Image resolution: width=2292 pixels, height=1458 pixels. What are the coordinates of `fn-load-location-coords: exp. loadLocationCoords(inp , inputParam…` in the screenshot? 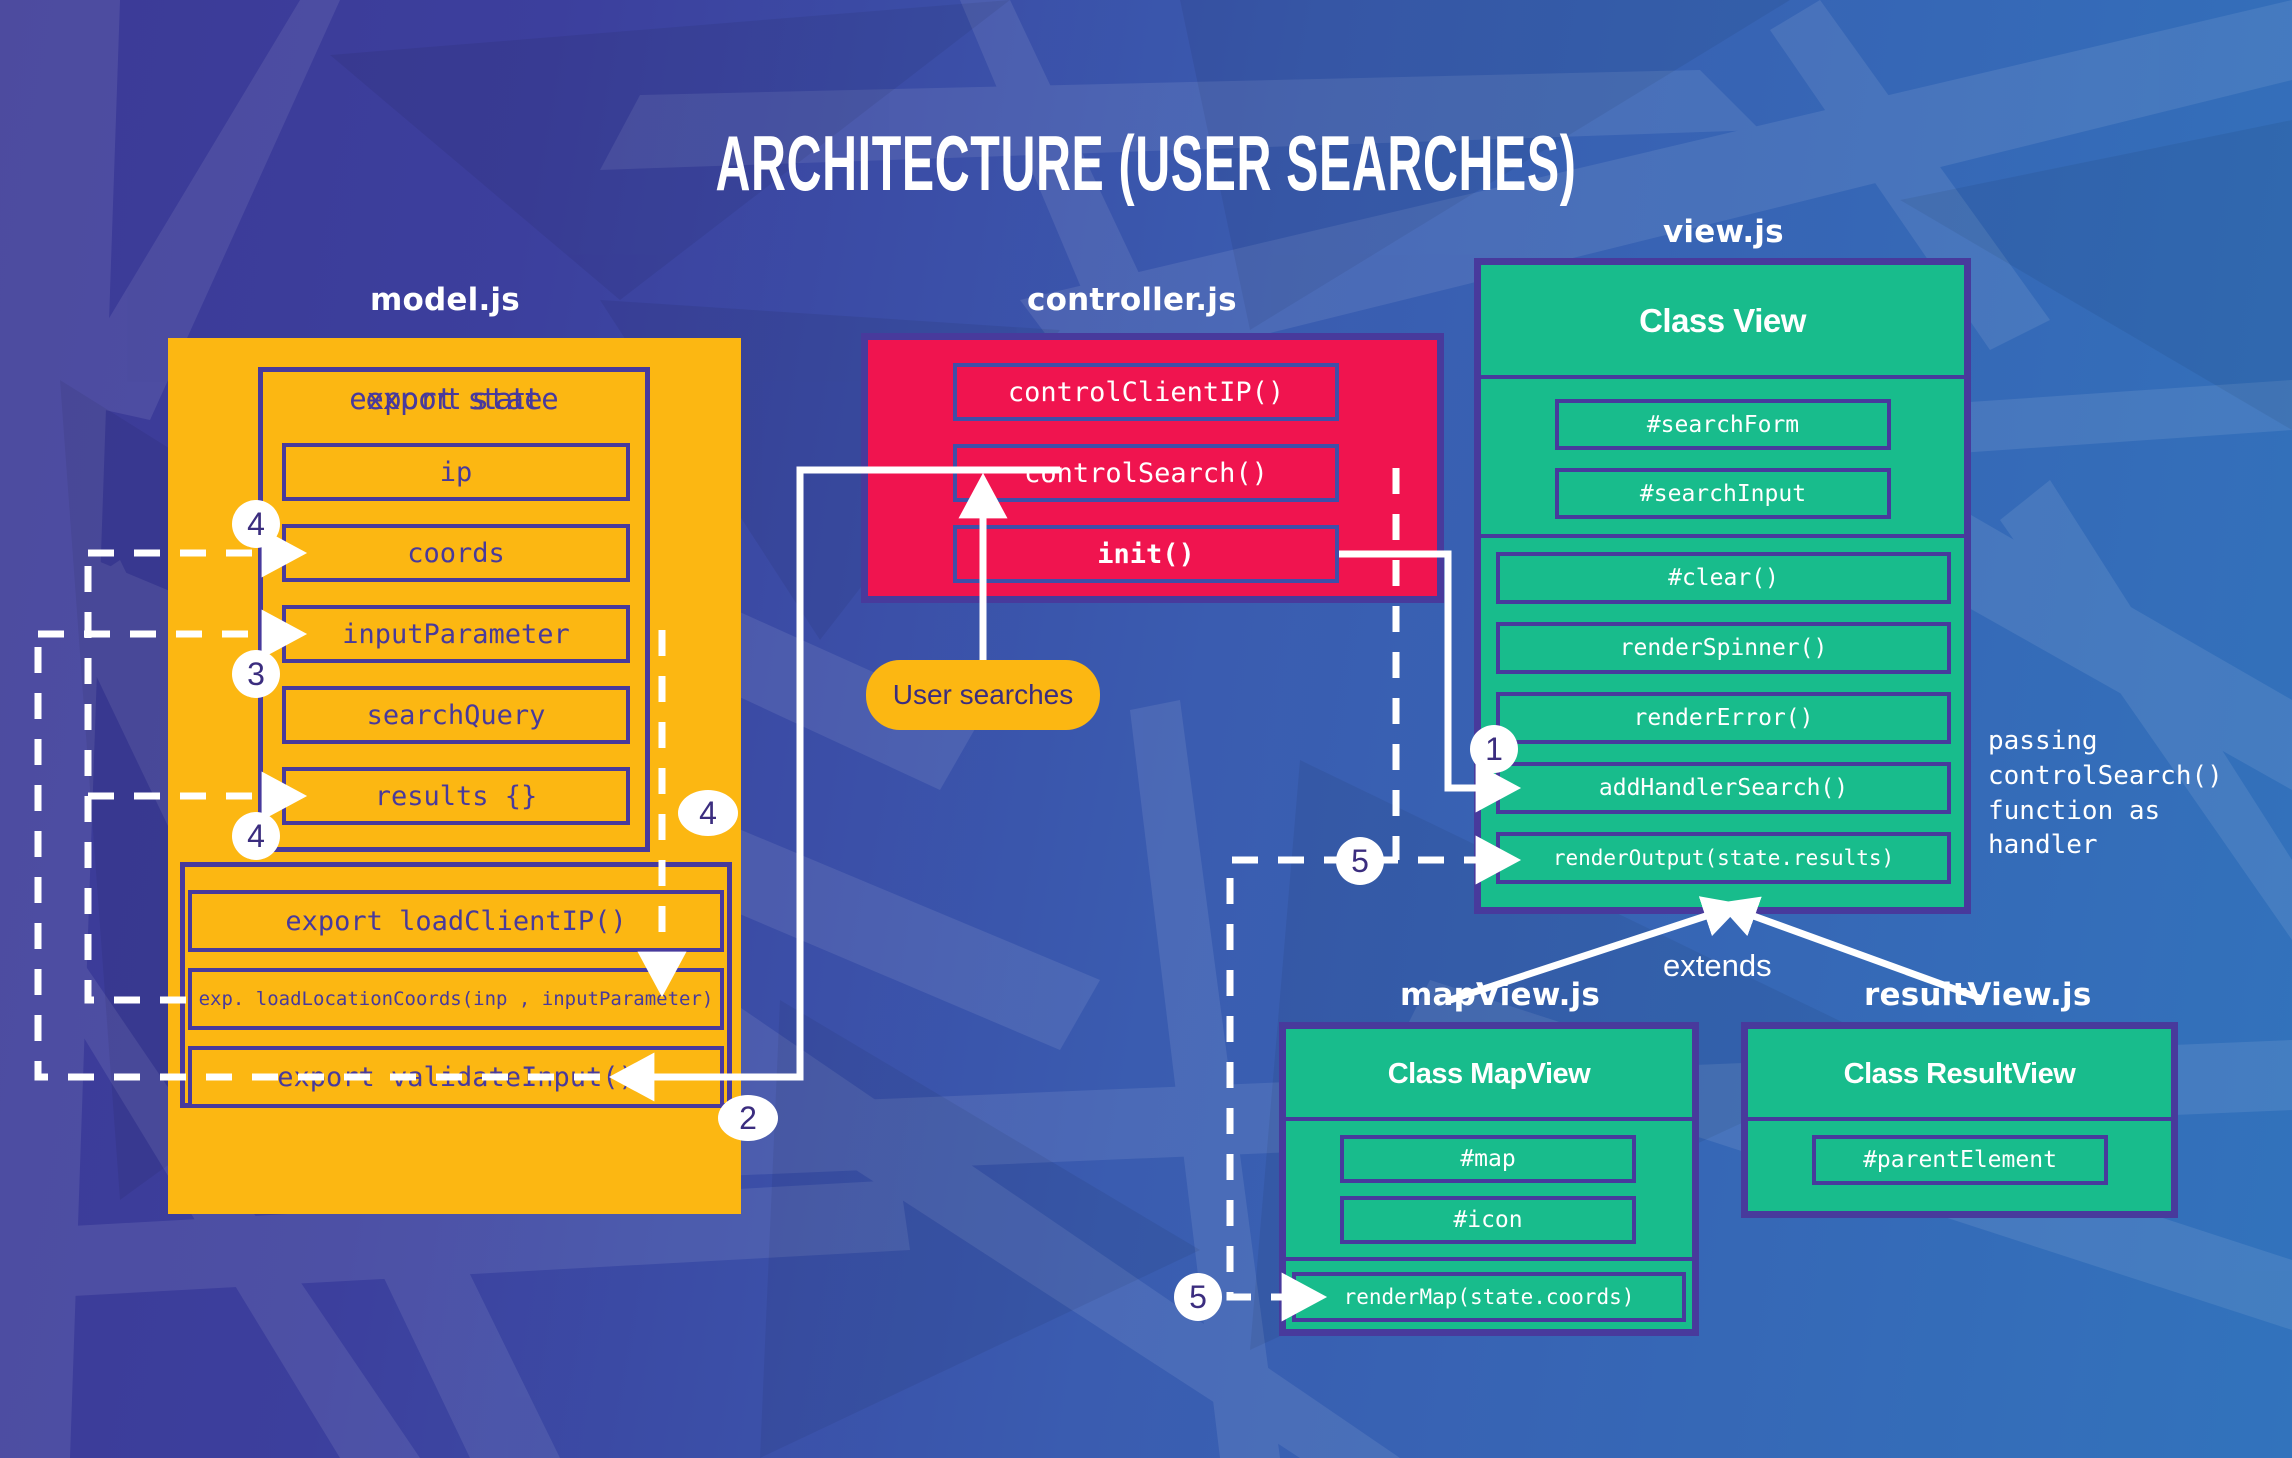 It's located at (456, 999).